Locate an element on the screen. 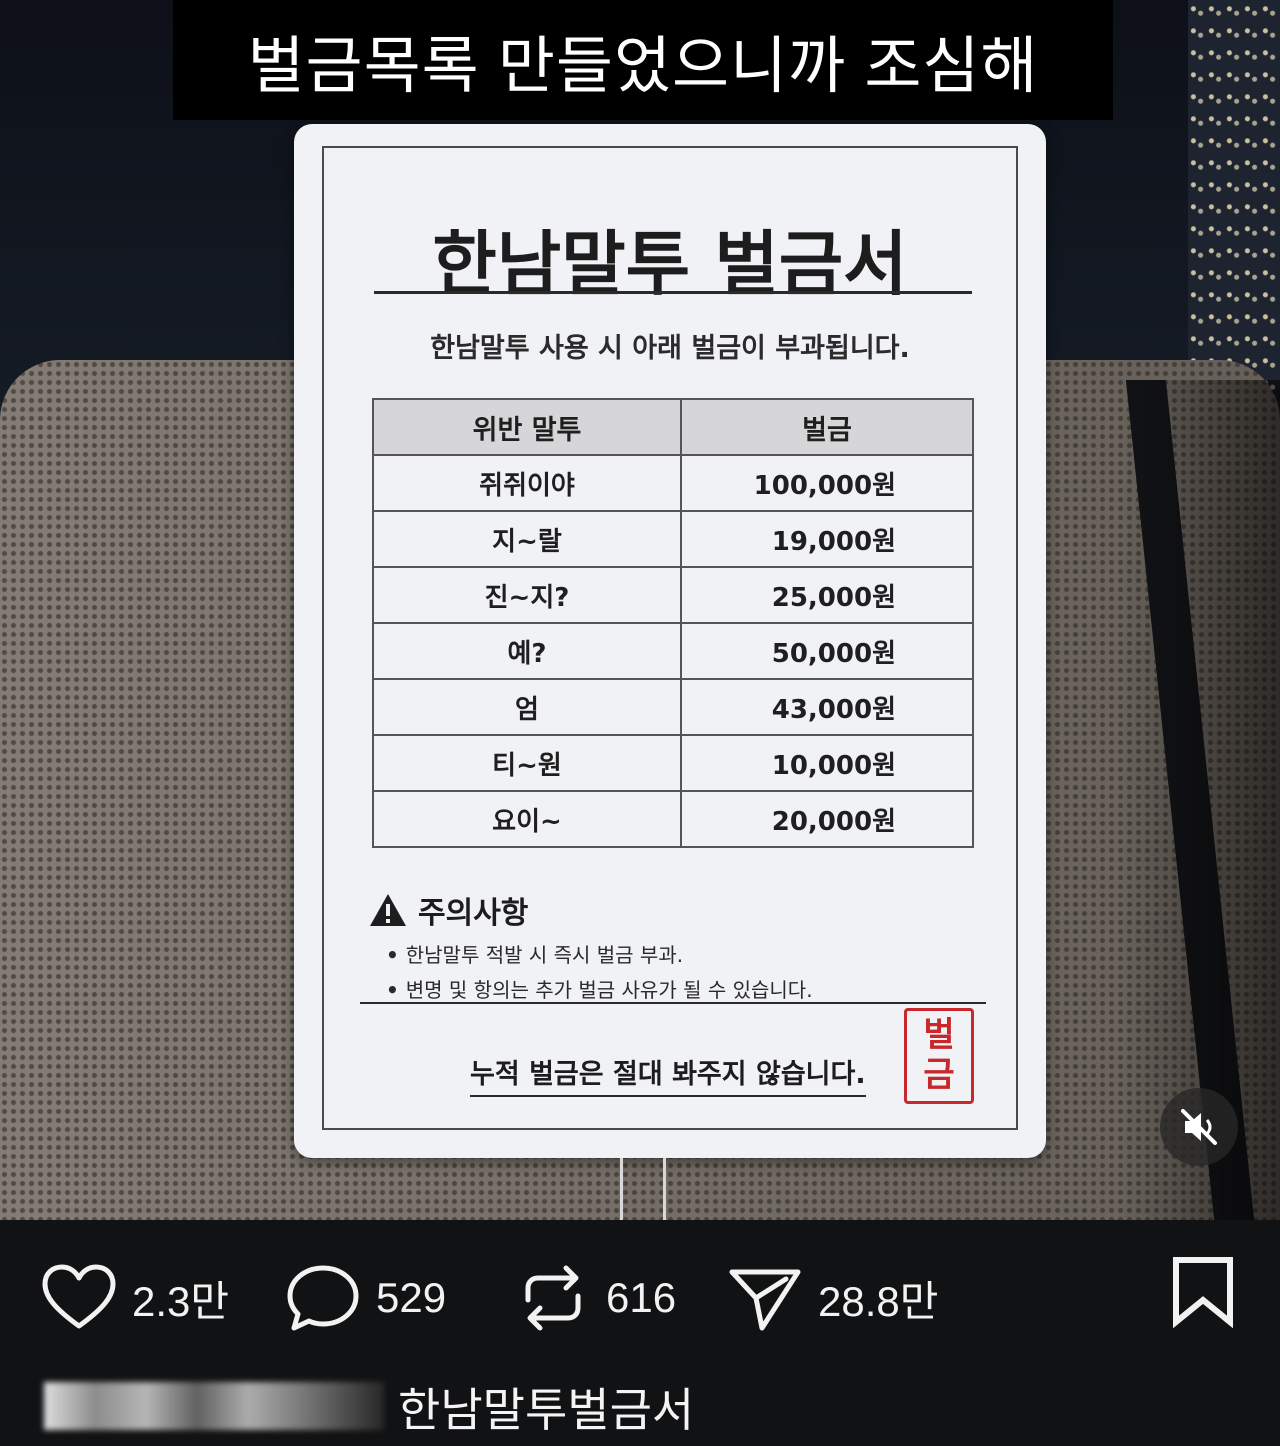  table-row: 지~랄 19,000원 is located at coordinates (673, 539).